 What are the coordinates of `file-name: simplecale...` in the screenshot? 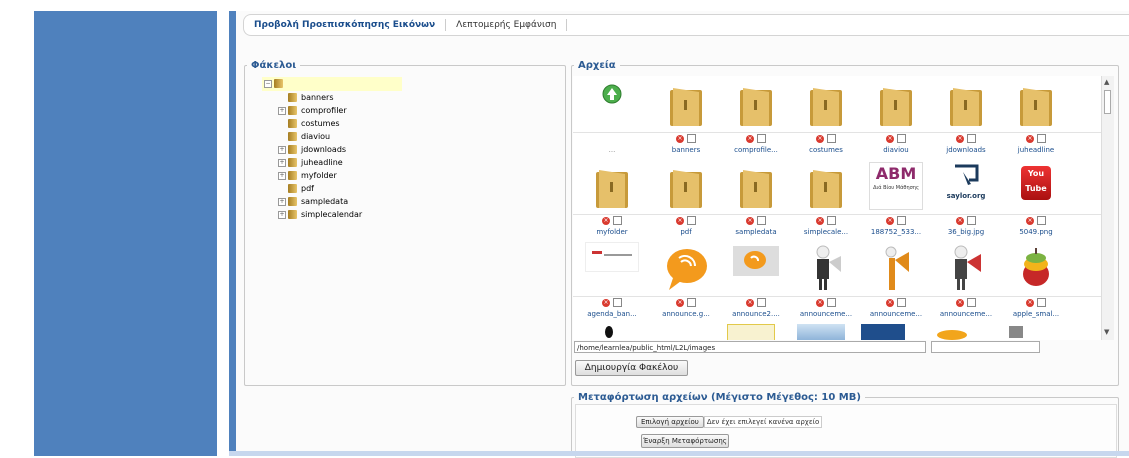 It's located at (826, 232).